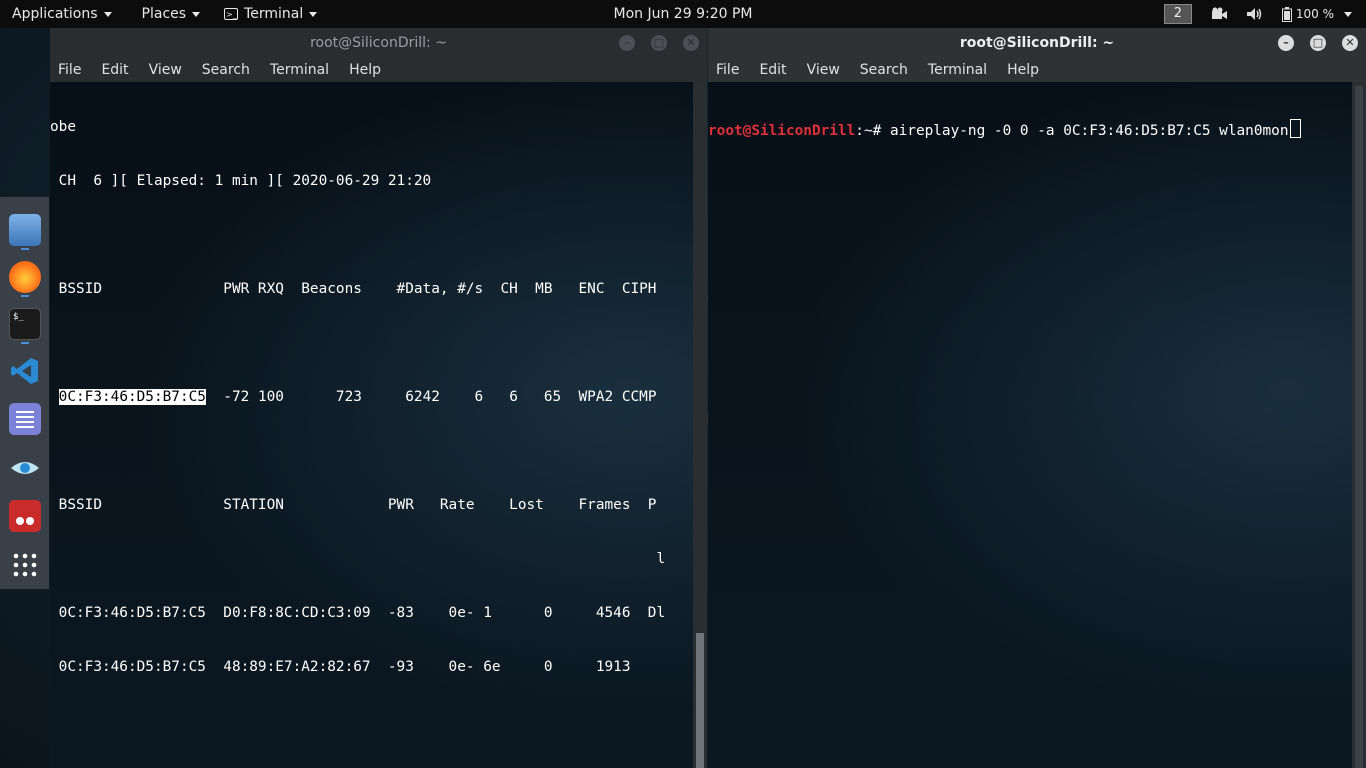  I want to click on system-tray: 2 100 %, so click(1257, 14).